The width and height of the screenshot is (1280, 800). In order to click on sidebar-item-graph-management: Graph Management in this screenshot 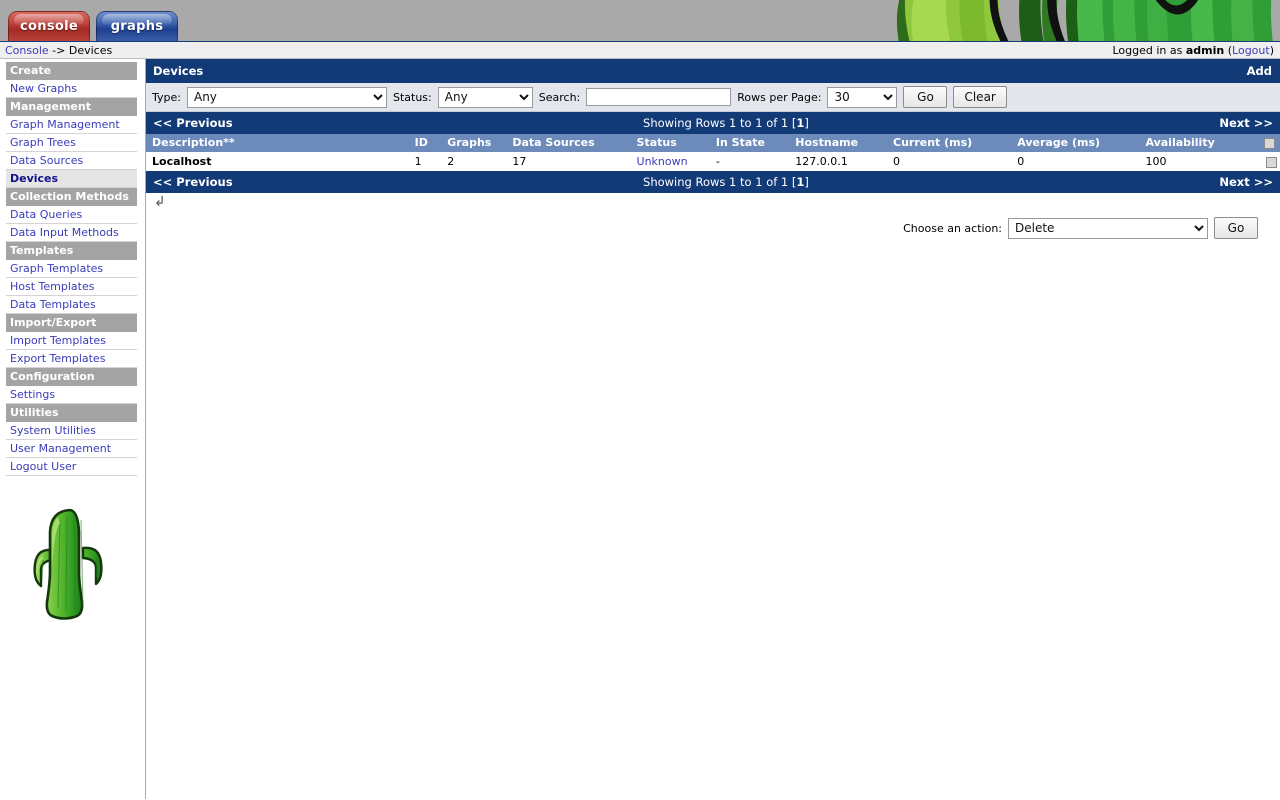, I will do `click(71, 125)`.